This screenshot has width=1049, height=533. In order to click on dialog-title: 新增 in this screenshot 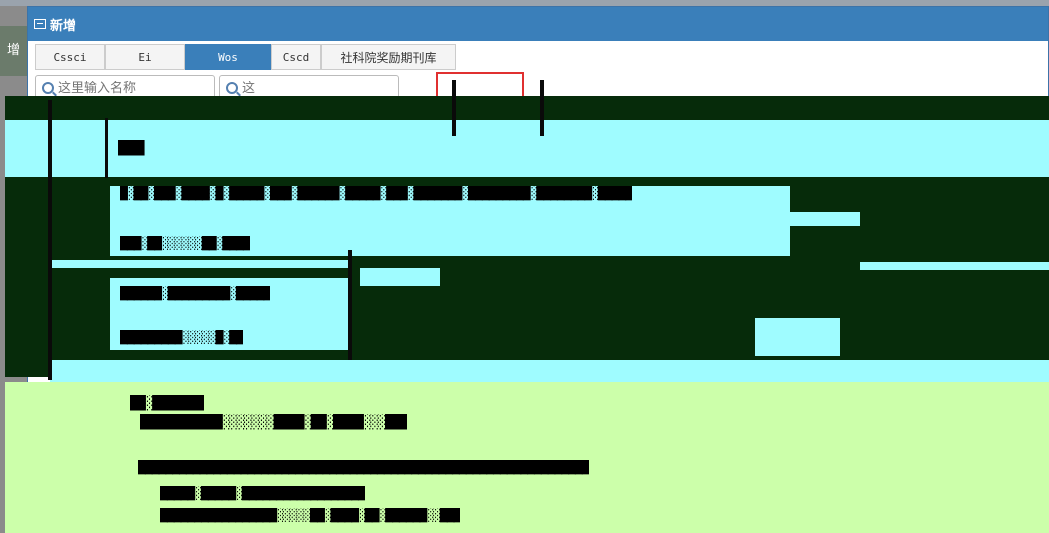, I will do `click(63, 26)`.